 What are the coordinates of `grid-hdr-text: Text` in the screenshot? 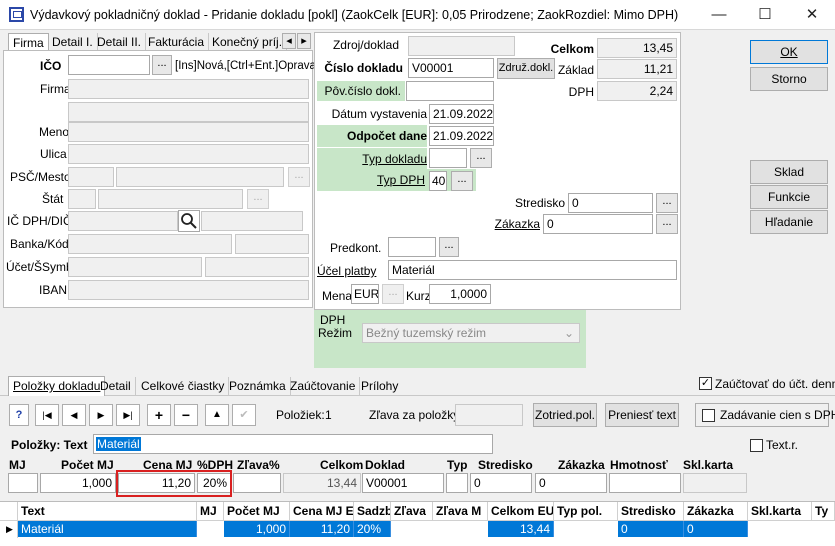 It's located at (107, 511).